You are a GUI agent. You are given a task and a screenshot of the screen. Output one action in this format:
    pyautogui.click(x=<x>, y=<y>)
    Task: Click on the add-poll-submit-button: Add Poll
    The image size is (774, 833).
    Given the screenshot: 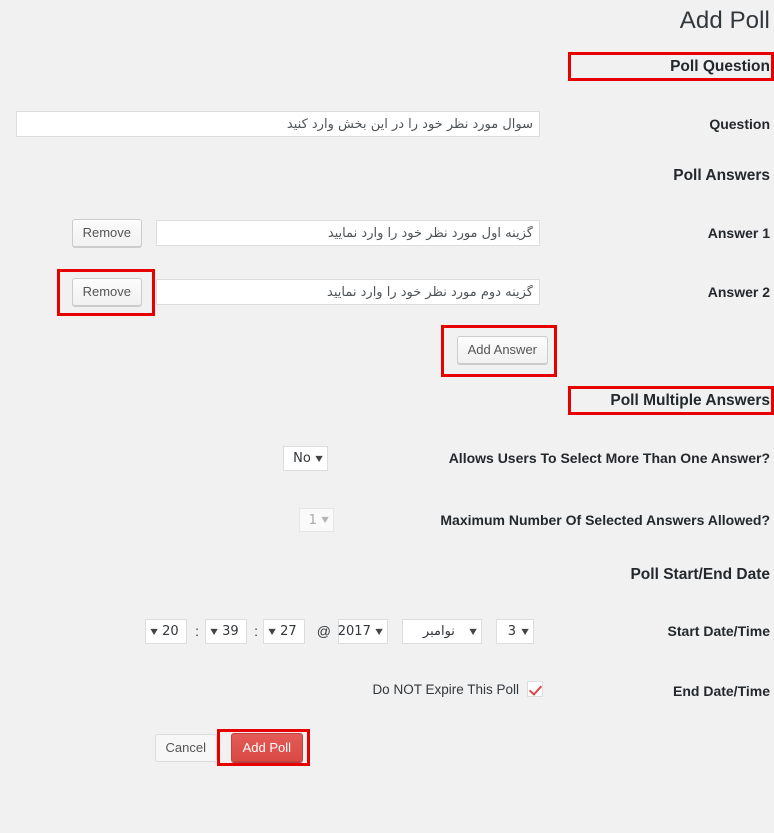 What is the action you would take?
    pyautogui.click(x=266, y=747)
    